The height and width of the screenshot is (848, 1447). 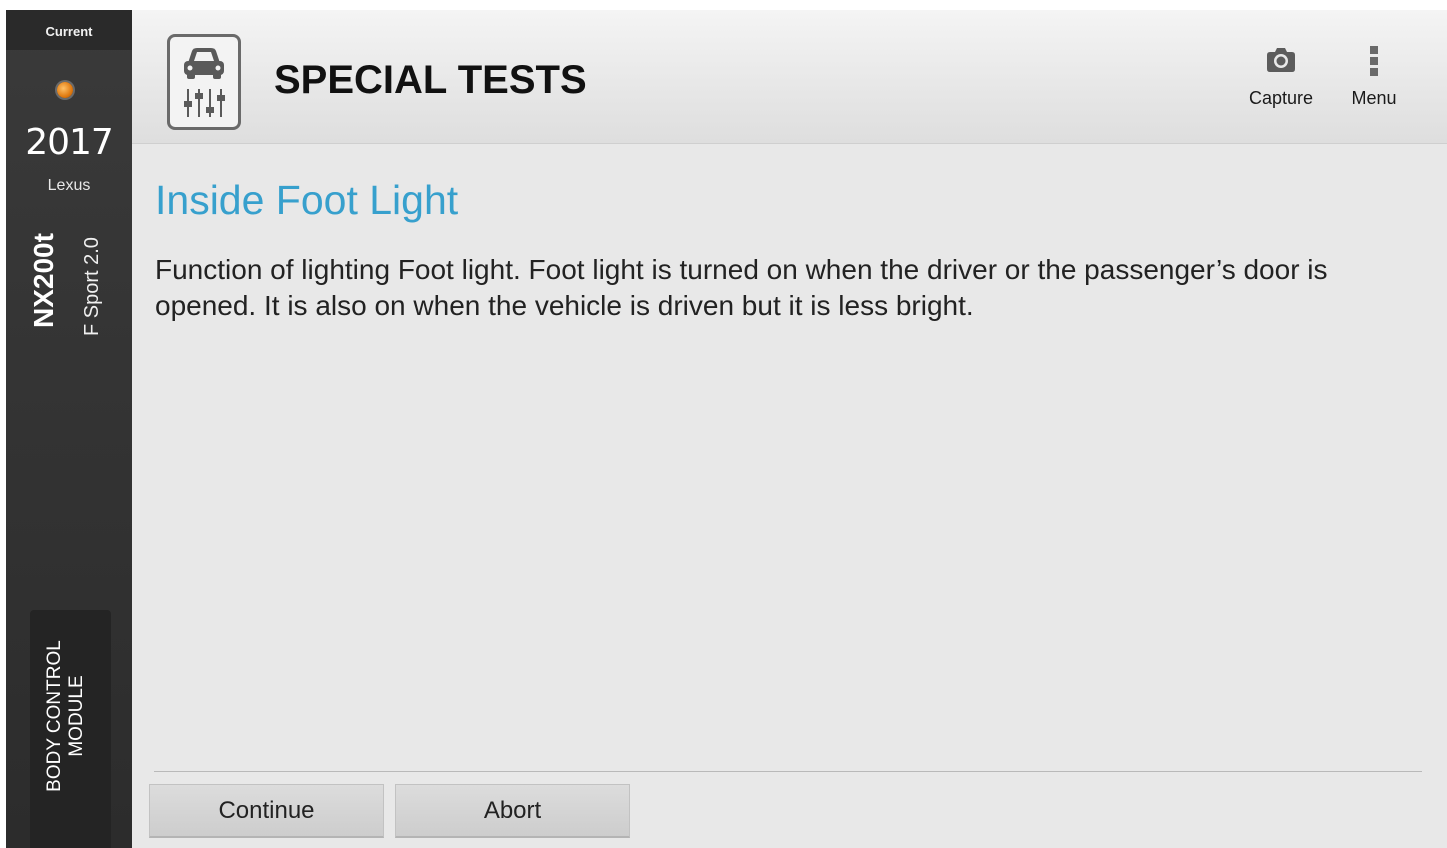 I want to click on module-tab: BODY CONTROL MODULE, so click(x=70, y=729).